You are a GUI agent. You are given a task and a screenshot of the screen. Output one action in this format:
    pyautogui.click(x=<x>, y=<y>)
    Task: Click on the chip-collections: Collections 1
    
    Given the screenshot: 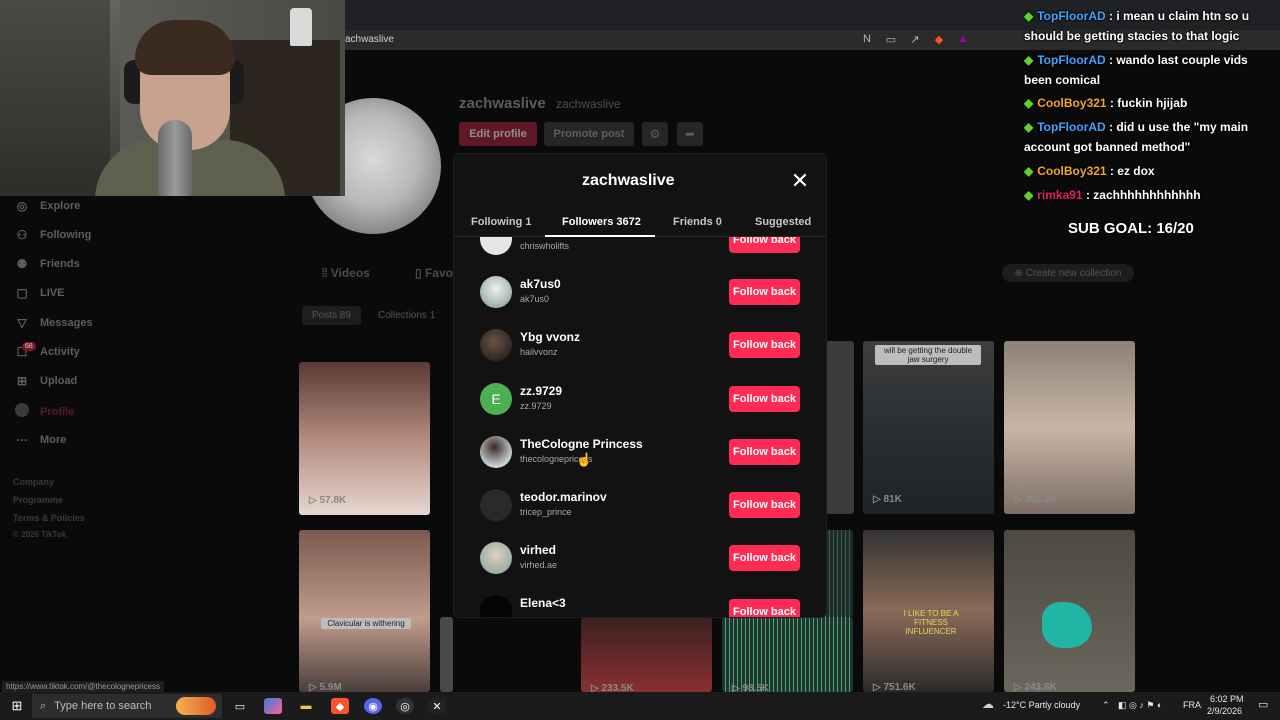 What is the action you would take?
    pyautogui.click(x=406, y=315)
    